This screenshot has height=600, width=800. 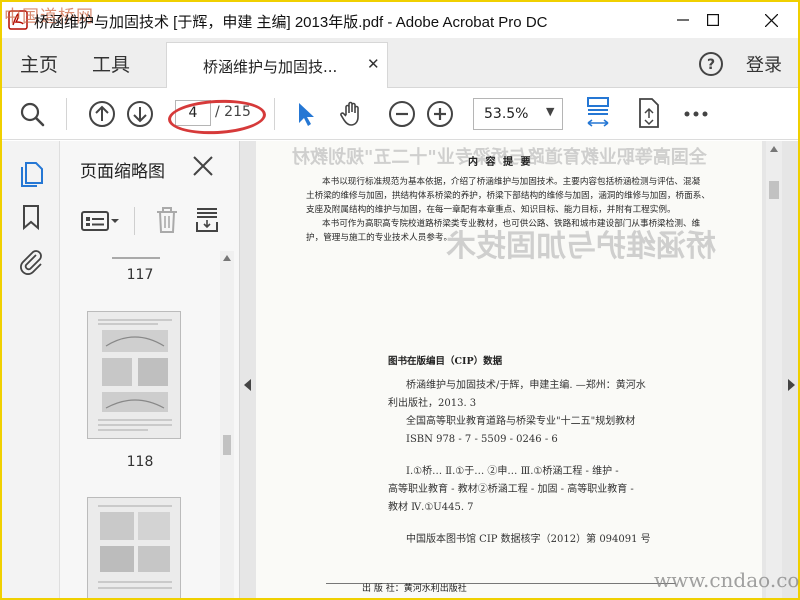 What do you see at coordinates (31, 261) in the screenshot?
I see `attachment-icon` at bounding box center [31, 261].